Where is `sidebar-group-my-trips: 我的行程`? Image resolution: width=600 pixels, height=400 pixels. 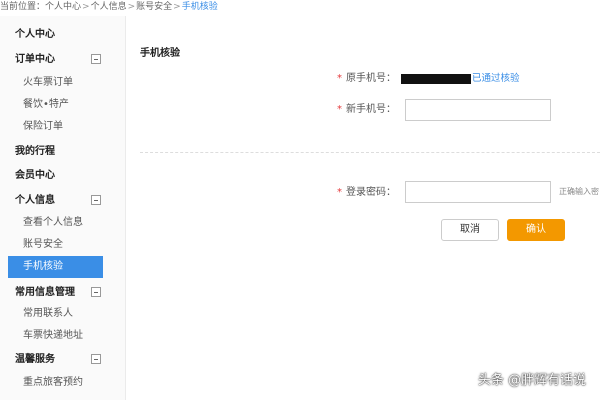 sidebar-group-my-trips: 我的行程 is located at coordinates (62, 152).